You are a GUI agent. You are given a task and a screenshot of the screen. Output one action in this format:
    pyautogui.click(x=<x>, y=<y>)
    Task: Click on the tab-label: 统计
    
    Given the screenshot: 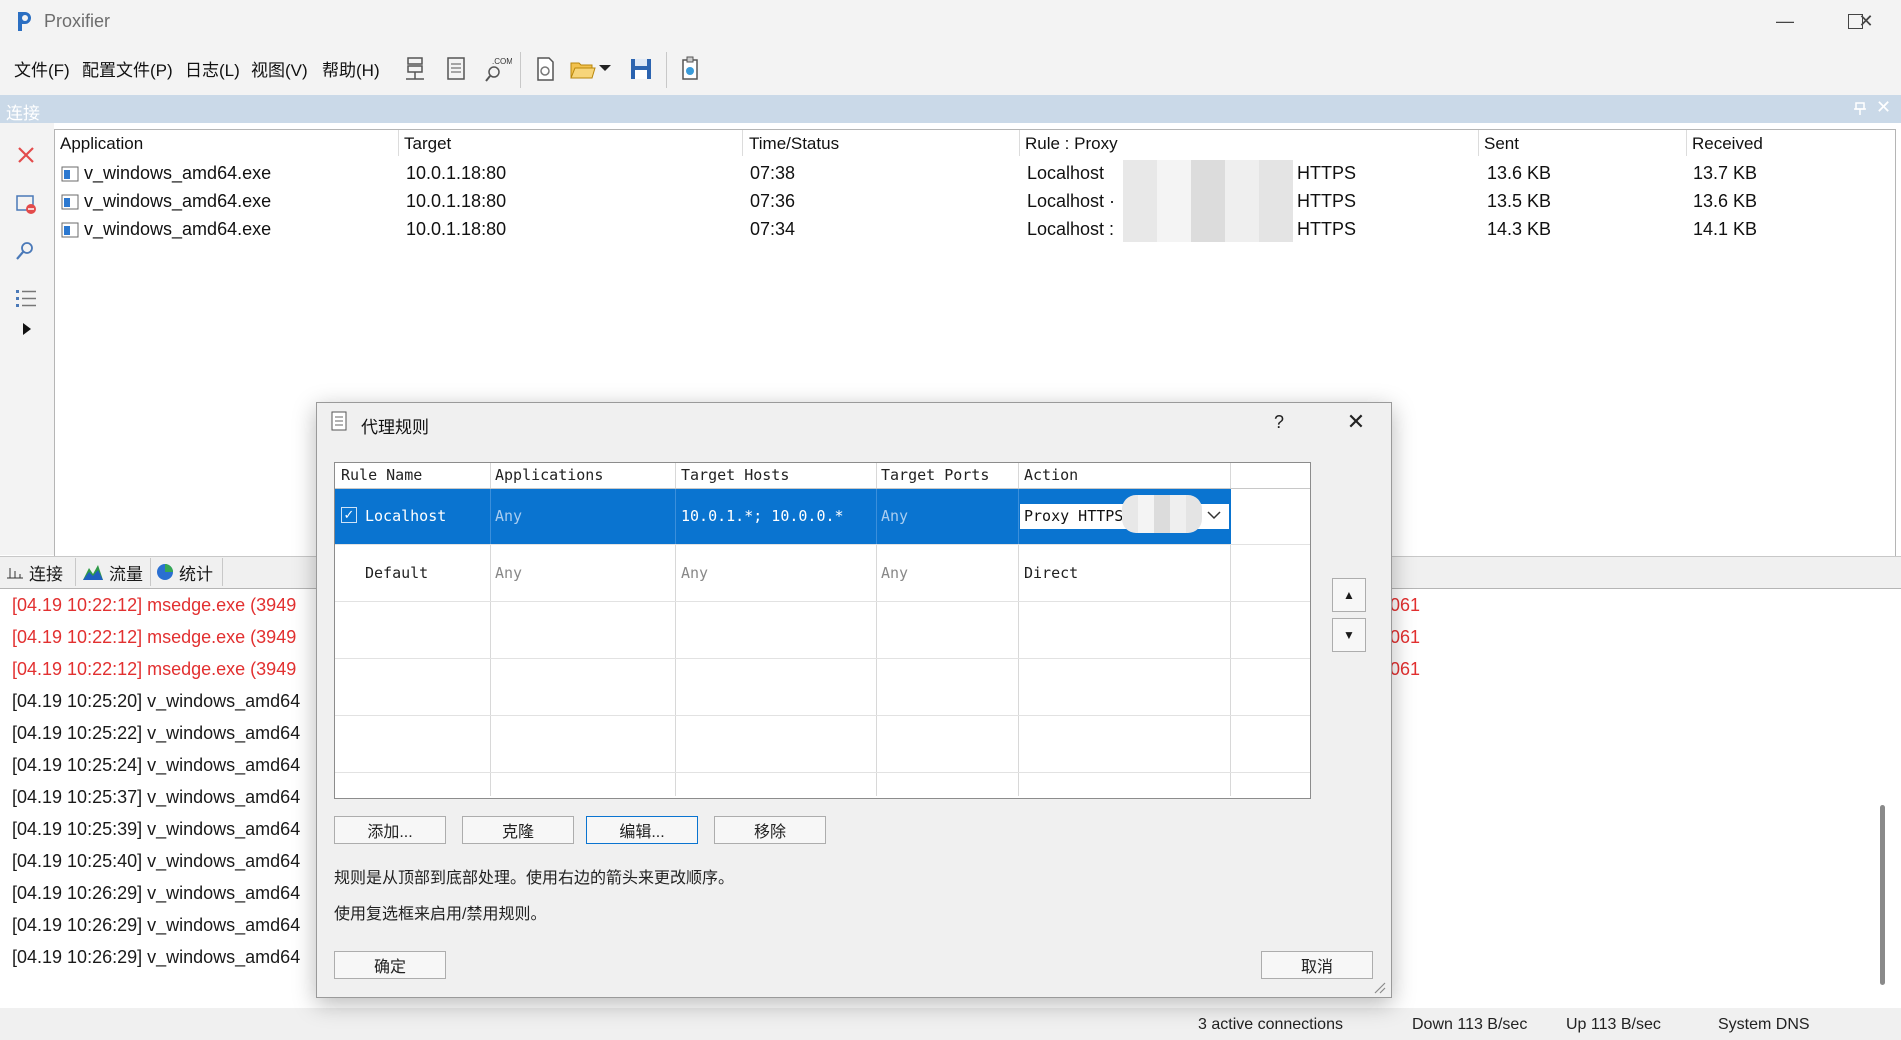 What is the action you would take?
    pyautogui.click(x=196, y=574)
    